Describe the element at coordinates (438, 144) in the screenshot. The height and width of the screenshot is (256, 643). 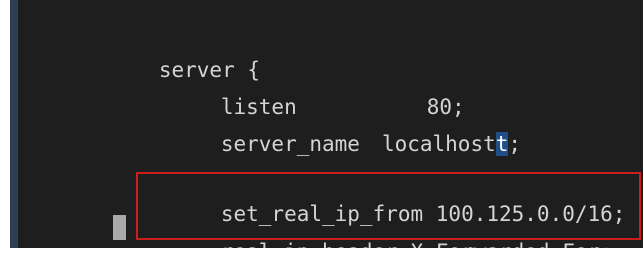
I see `code-value-localhost: localhost` at that location.